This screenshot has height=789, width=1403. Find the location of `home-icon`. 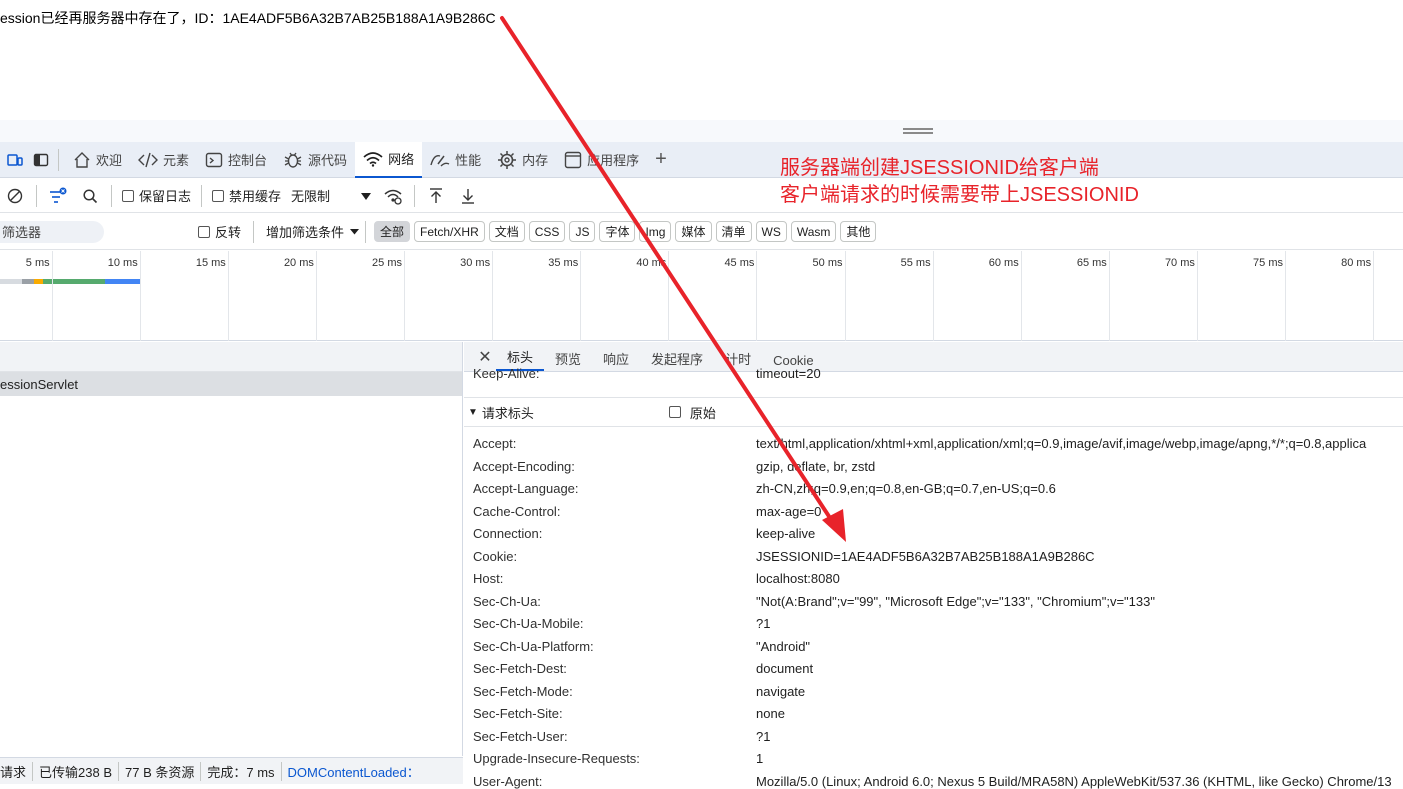

home-icon is located at coordinates (82, 160).